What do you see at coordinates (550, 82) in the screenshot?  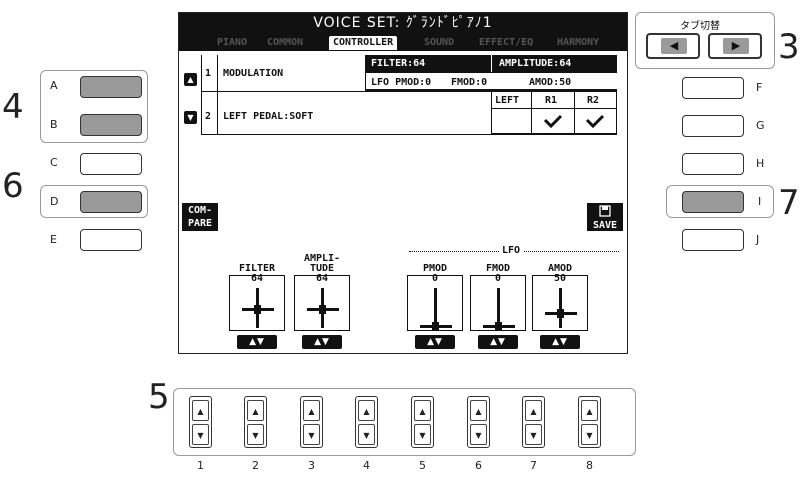 I see `row1-amod: AMOD:50` at bounding box center [550, 82].